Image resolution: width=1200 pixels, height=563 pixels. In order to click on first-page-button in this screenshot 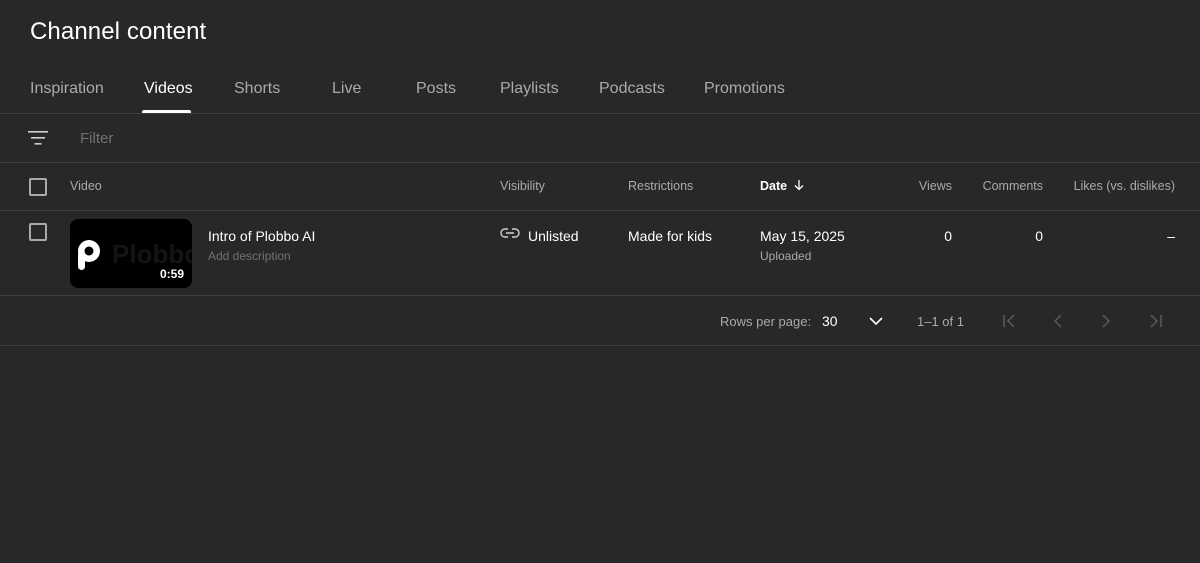, I will do `click(1010, 321)`.